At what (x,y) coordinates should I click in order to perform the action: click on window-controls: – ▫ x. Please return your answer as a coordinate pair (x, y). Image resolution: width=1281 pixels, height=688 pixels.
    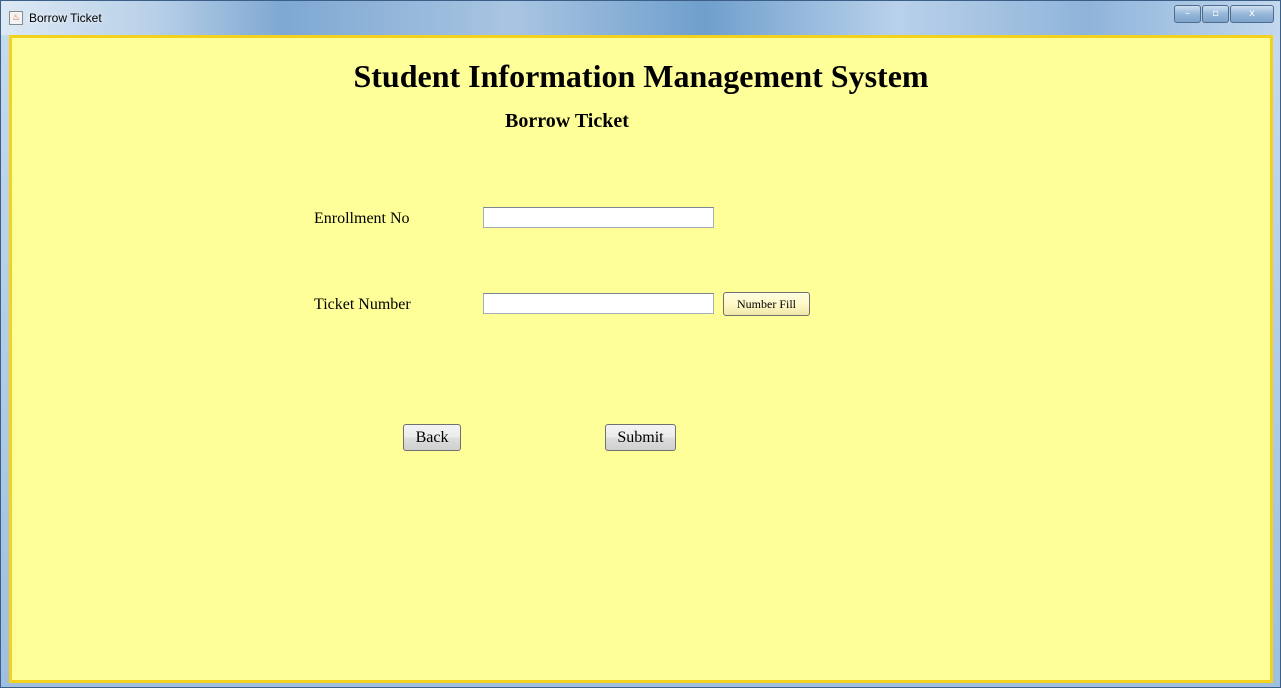
    Looking at the image, I should click on (1223, 15).